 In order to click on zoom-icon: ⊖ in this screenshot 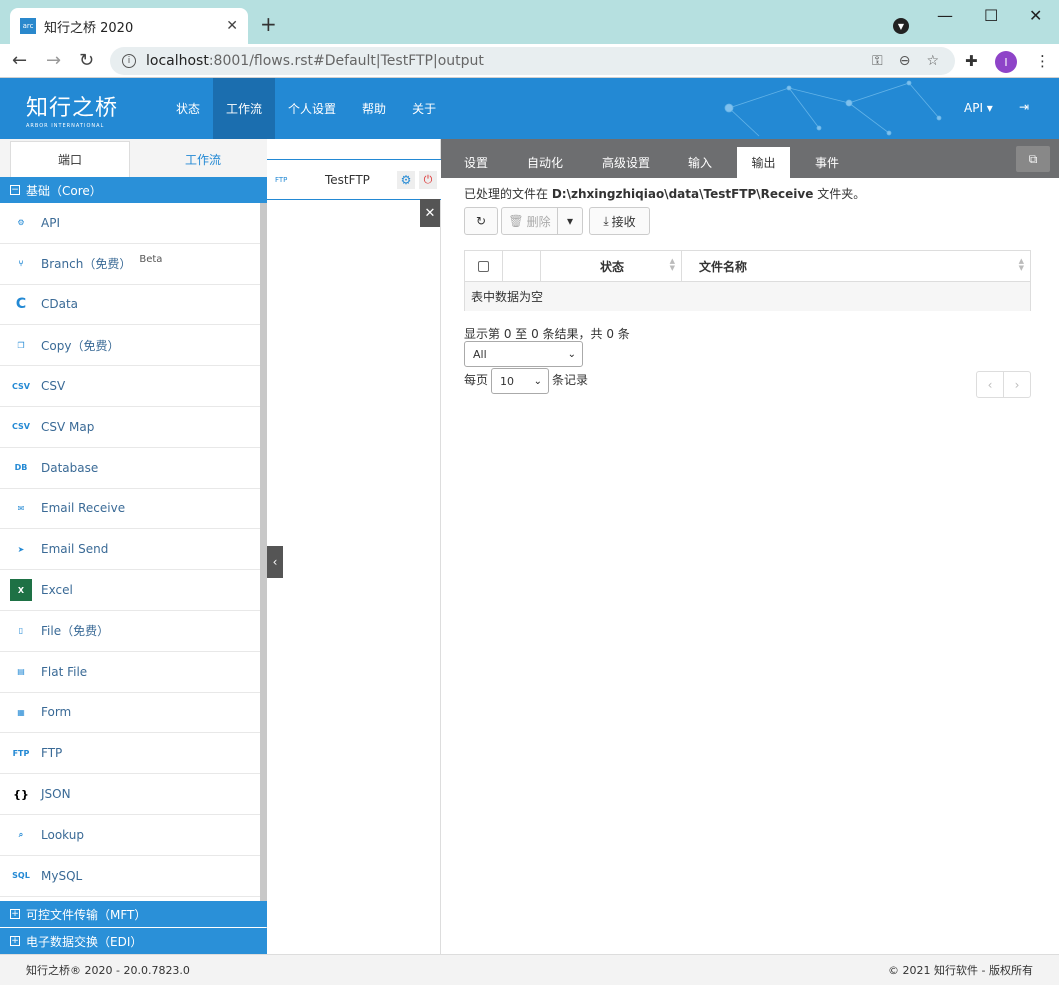, I will do `click(905, 61)`.